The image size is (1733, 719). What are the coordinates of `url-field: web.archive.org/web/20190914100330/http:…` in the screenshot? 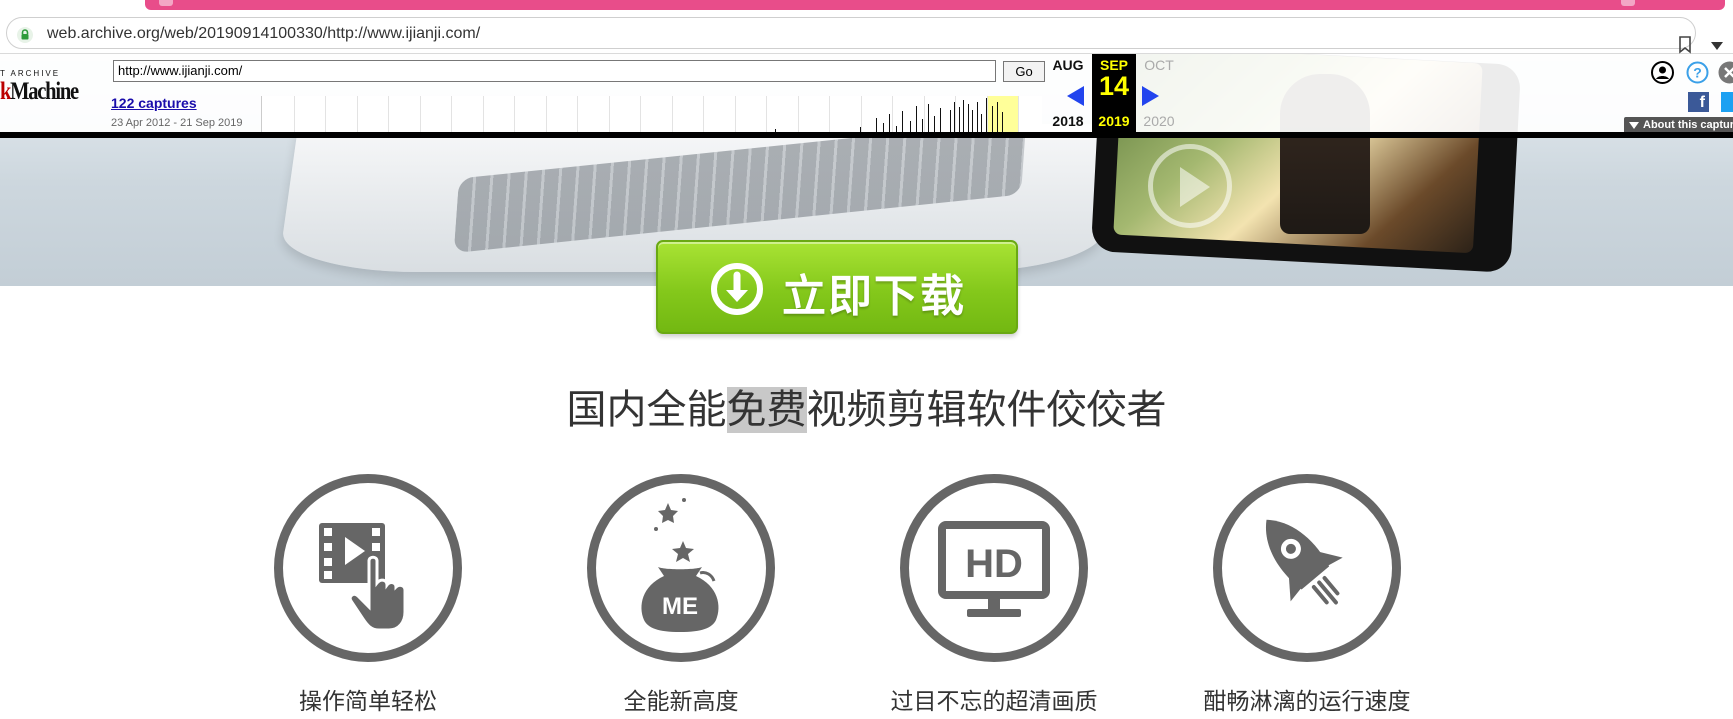 It's located at (851, 33).